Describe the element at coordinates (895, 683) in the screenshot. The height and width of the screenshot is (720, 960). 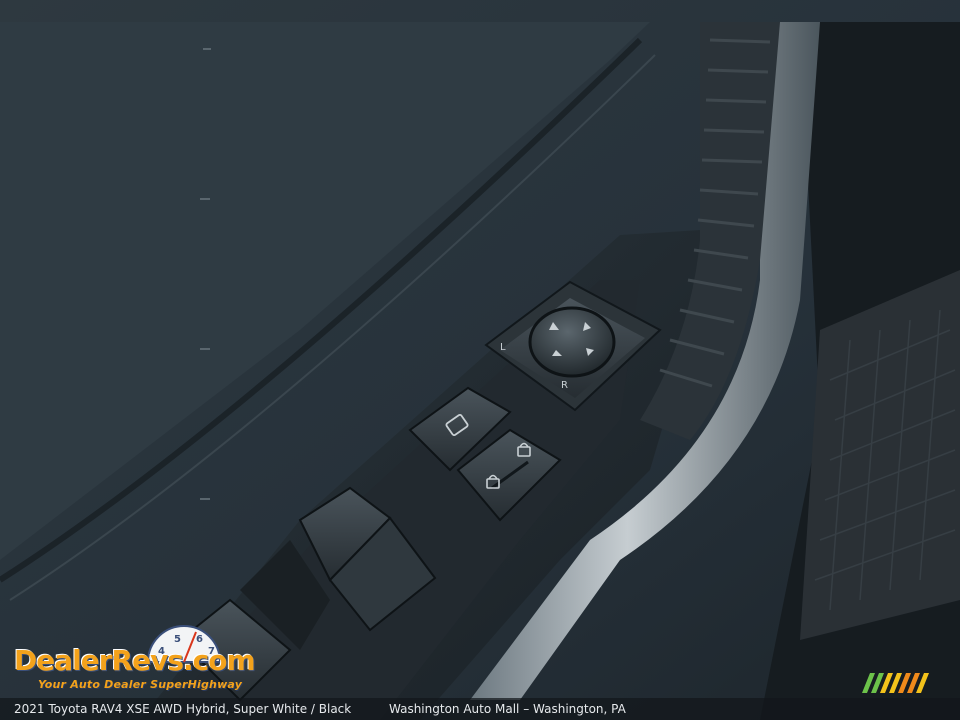
I see `speed-stripes-icon` at that location.